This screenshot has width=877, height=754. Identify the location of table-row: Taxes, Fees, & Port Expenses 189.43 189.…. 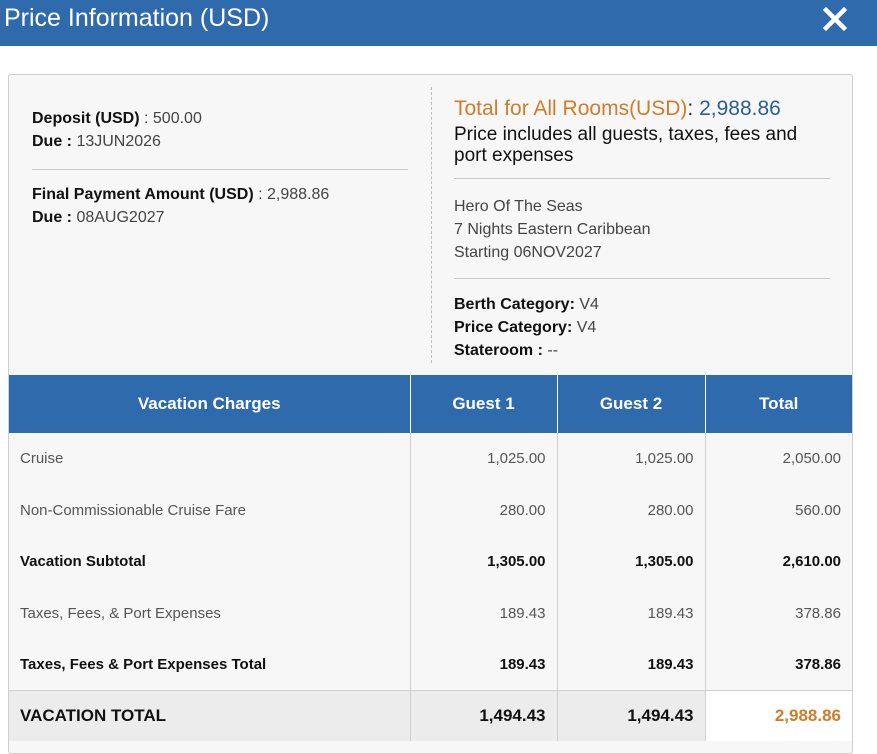
(430, 613).